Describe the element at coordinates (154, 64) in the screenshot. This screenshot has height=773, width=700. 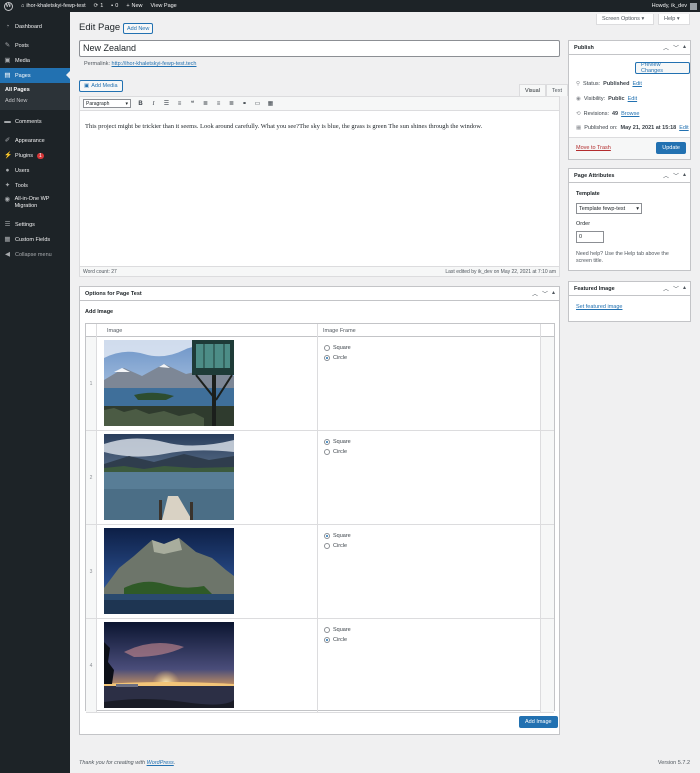
I see `permalink-link: http://ihor-khaletskyi-fewp-test.tech` at that location.